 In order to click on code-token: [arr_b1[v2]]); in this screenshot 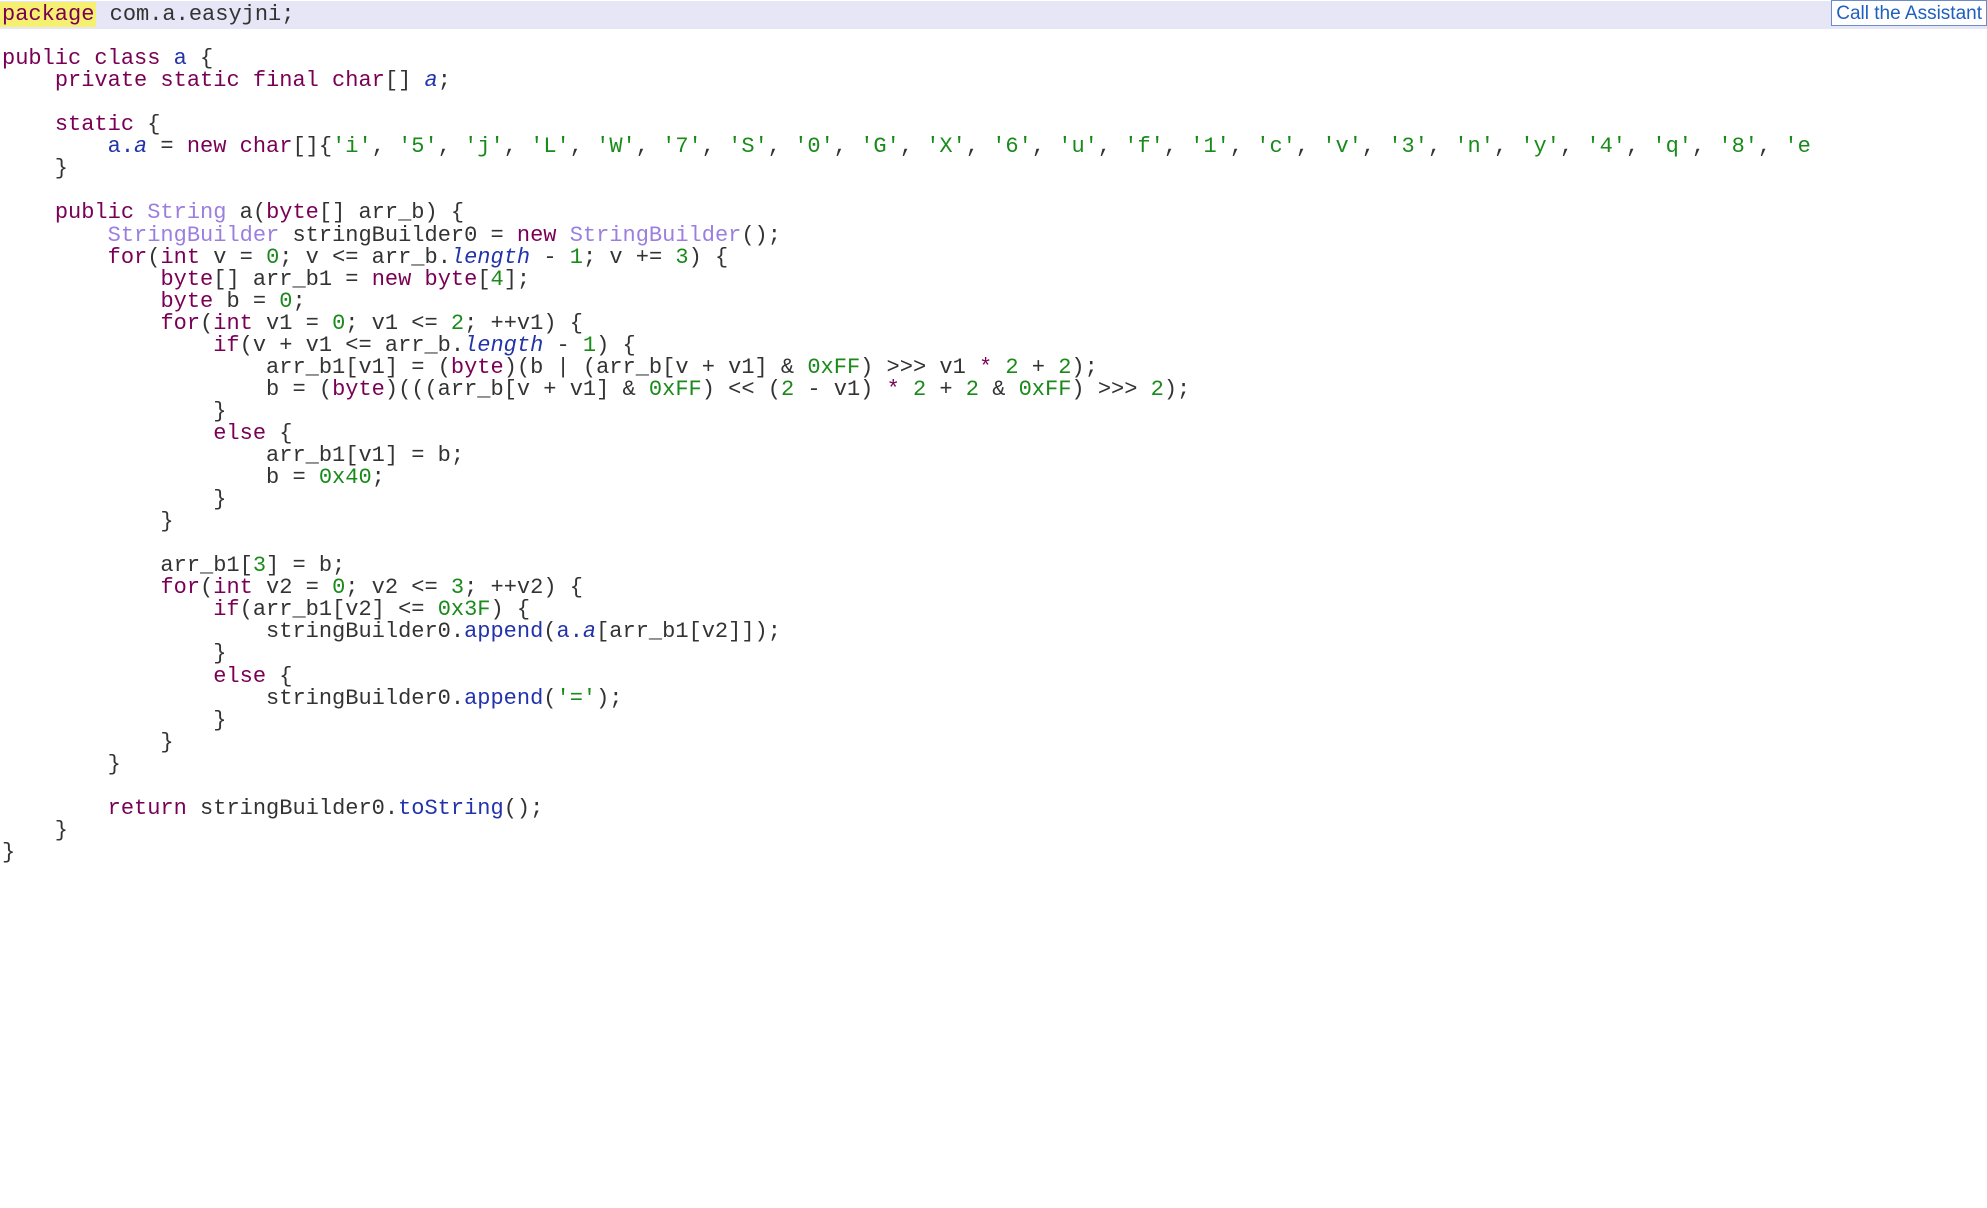, I will do `click(688, 632)`.